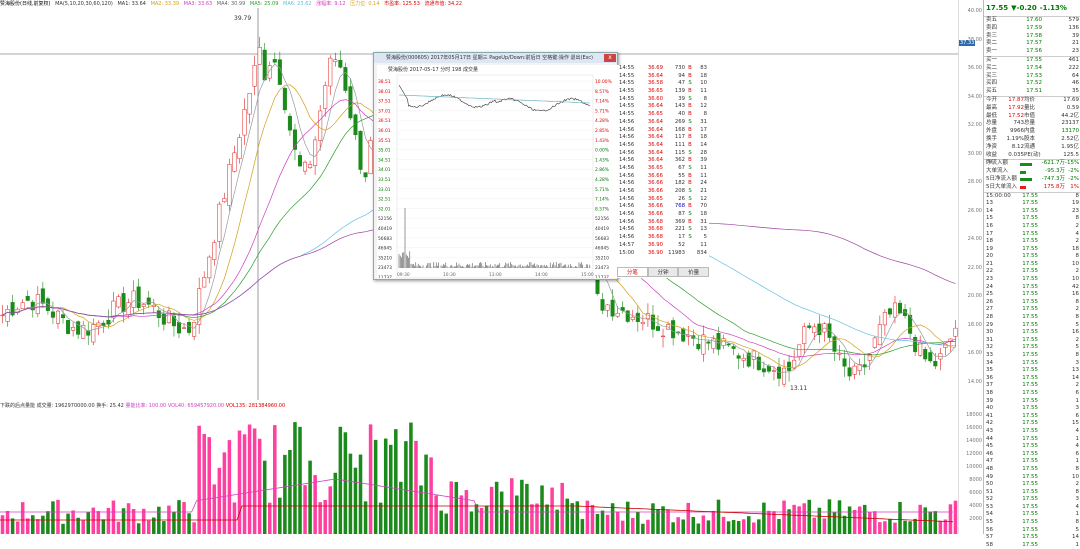 The image size is (1080, 549). Describe the element at coordinates (1032, 272) in the screenshot. I see `tick-row: 22 17.55 2` at that location.